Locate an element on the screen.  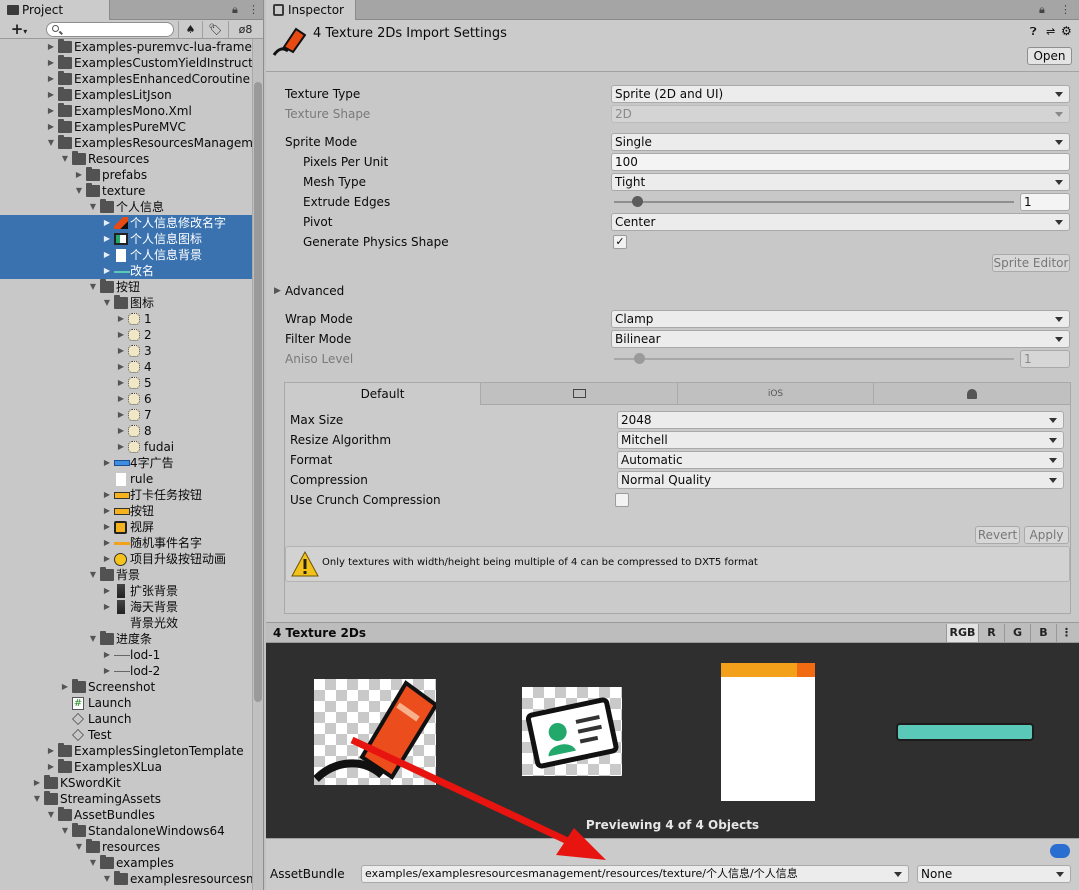
tree-item: ▶ lod-1 is located at coordinates (126, 655).